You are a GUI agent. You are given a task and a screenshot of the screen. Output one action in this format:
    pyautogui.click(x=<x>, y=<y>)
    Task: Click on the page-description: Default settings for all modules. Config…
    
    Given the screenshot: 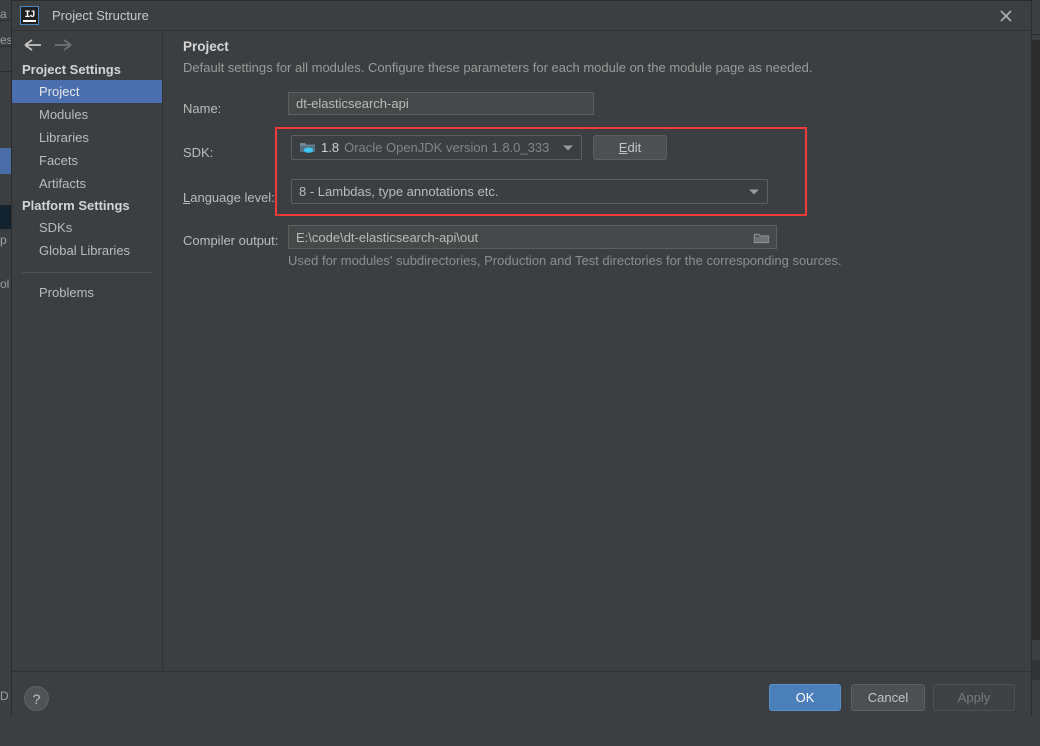 What is the action you would take?
    pyautogui.click(x=498, y=67)
    